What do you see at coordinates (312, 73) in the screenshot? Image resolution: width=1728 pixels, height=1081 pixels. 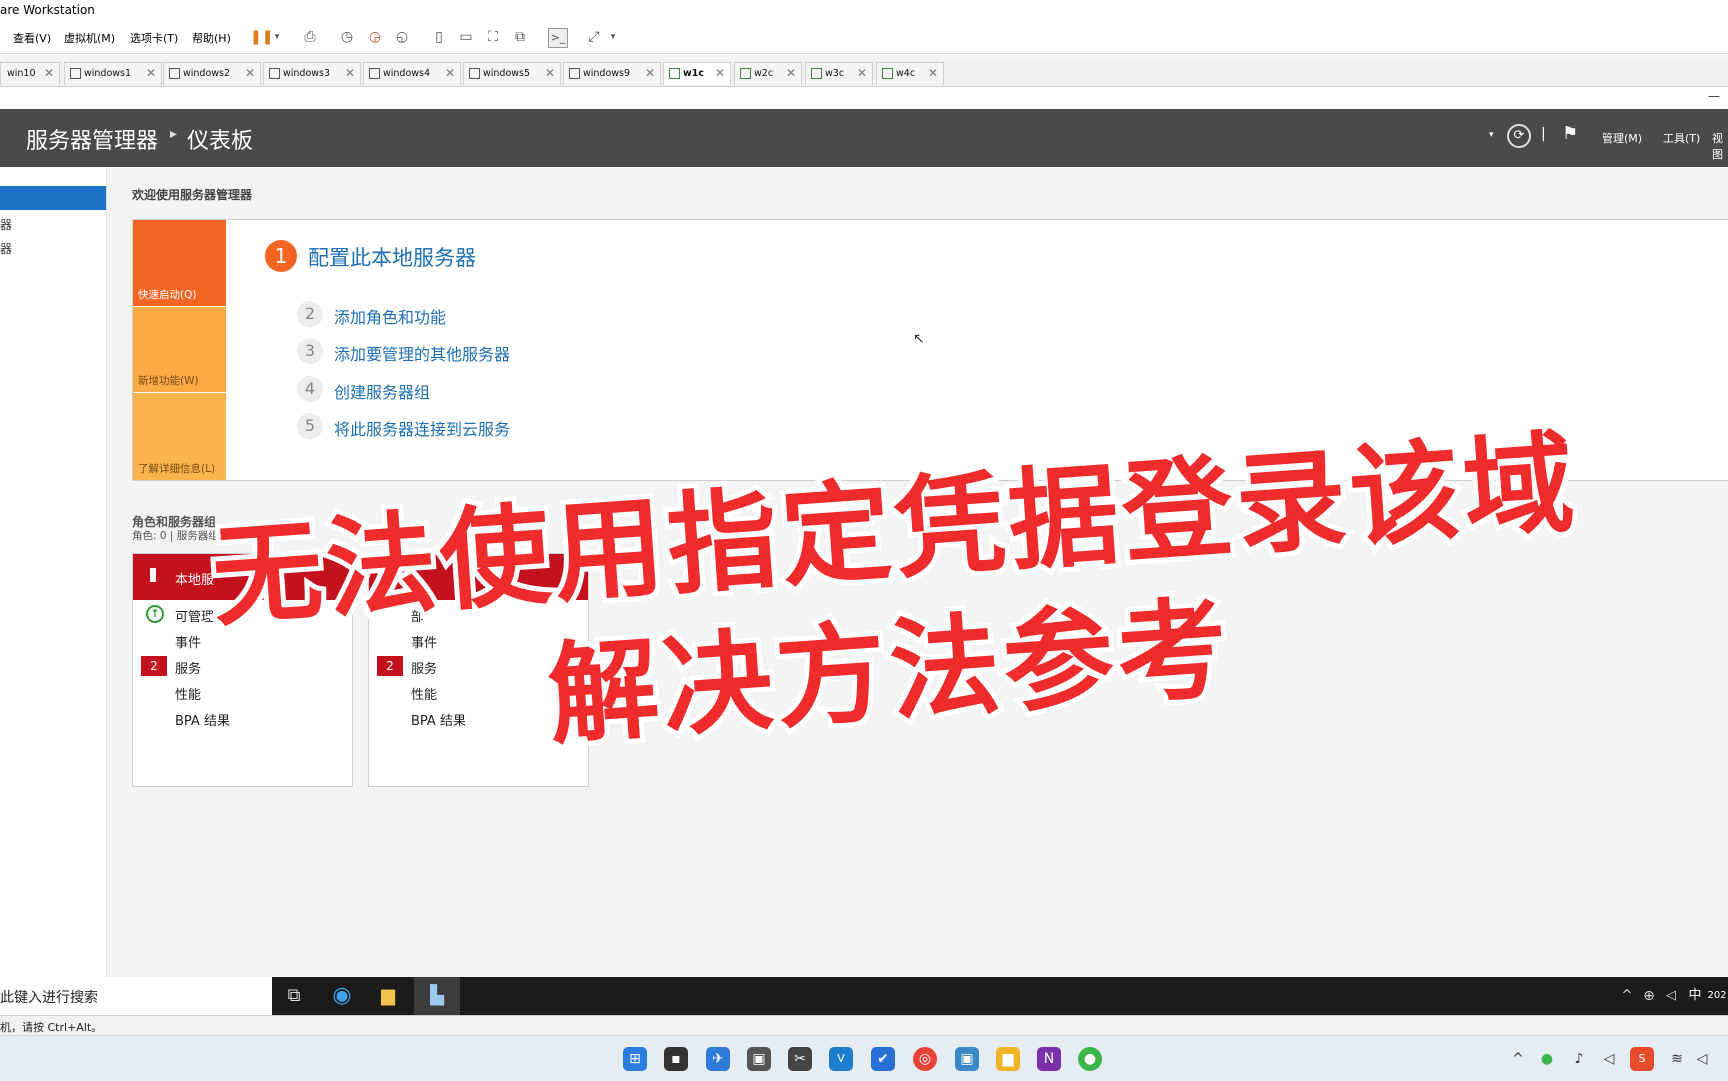 I see `tab-windows3: windows3 ✕` at bounding box center [312, 73].